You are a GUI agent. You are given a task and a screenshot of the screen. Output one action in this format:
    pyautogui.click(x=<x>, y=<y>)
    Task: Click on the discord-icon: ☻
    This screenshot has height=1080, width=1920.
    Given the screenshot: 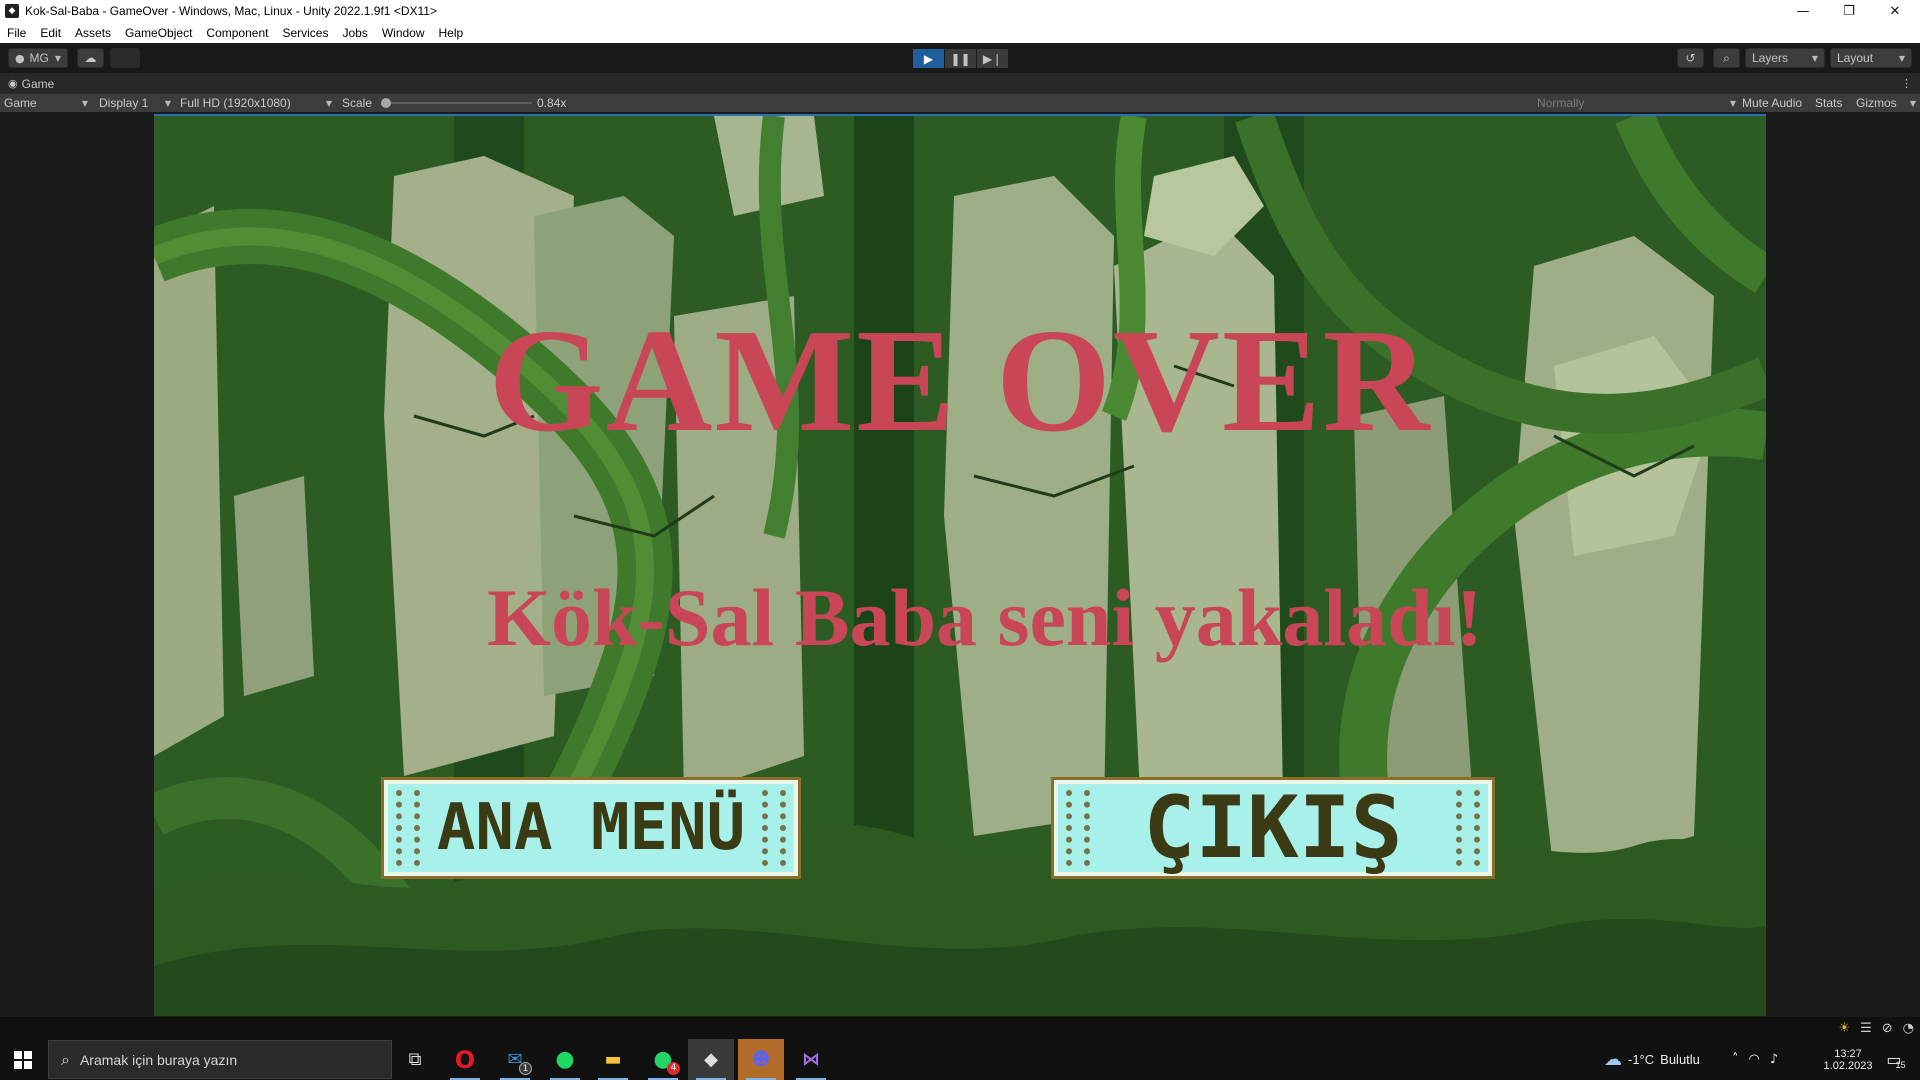 What is the action you would take?
    pyautogui.click(x=761, y=1059)
    